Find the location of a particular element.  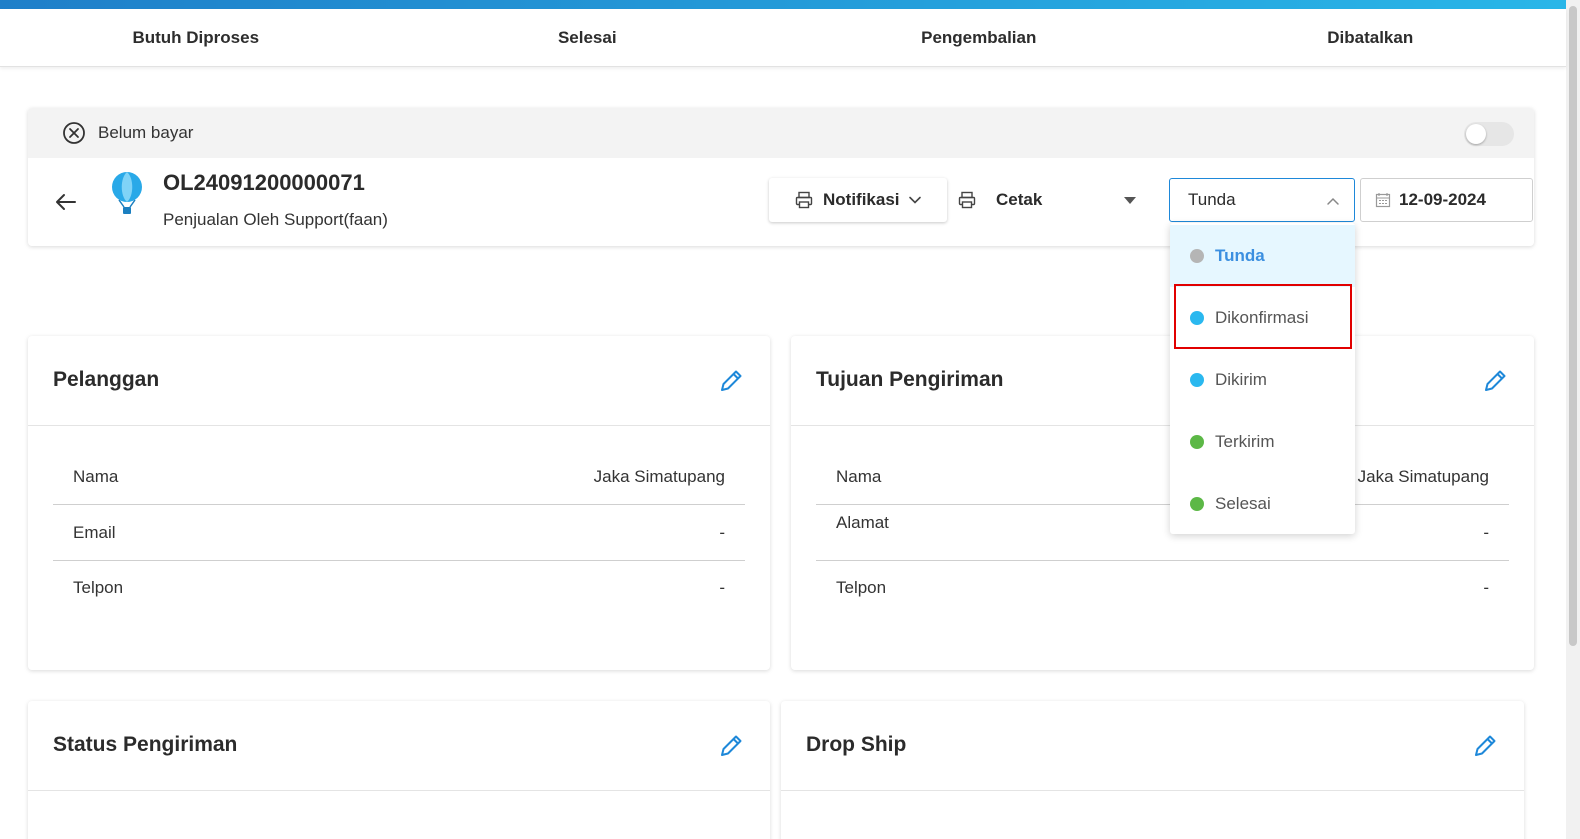

order-date-input: 12-09-2024 is located at coordinates (1446, 200).